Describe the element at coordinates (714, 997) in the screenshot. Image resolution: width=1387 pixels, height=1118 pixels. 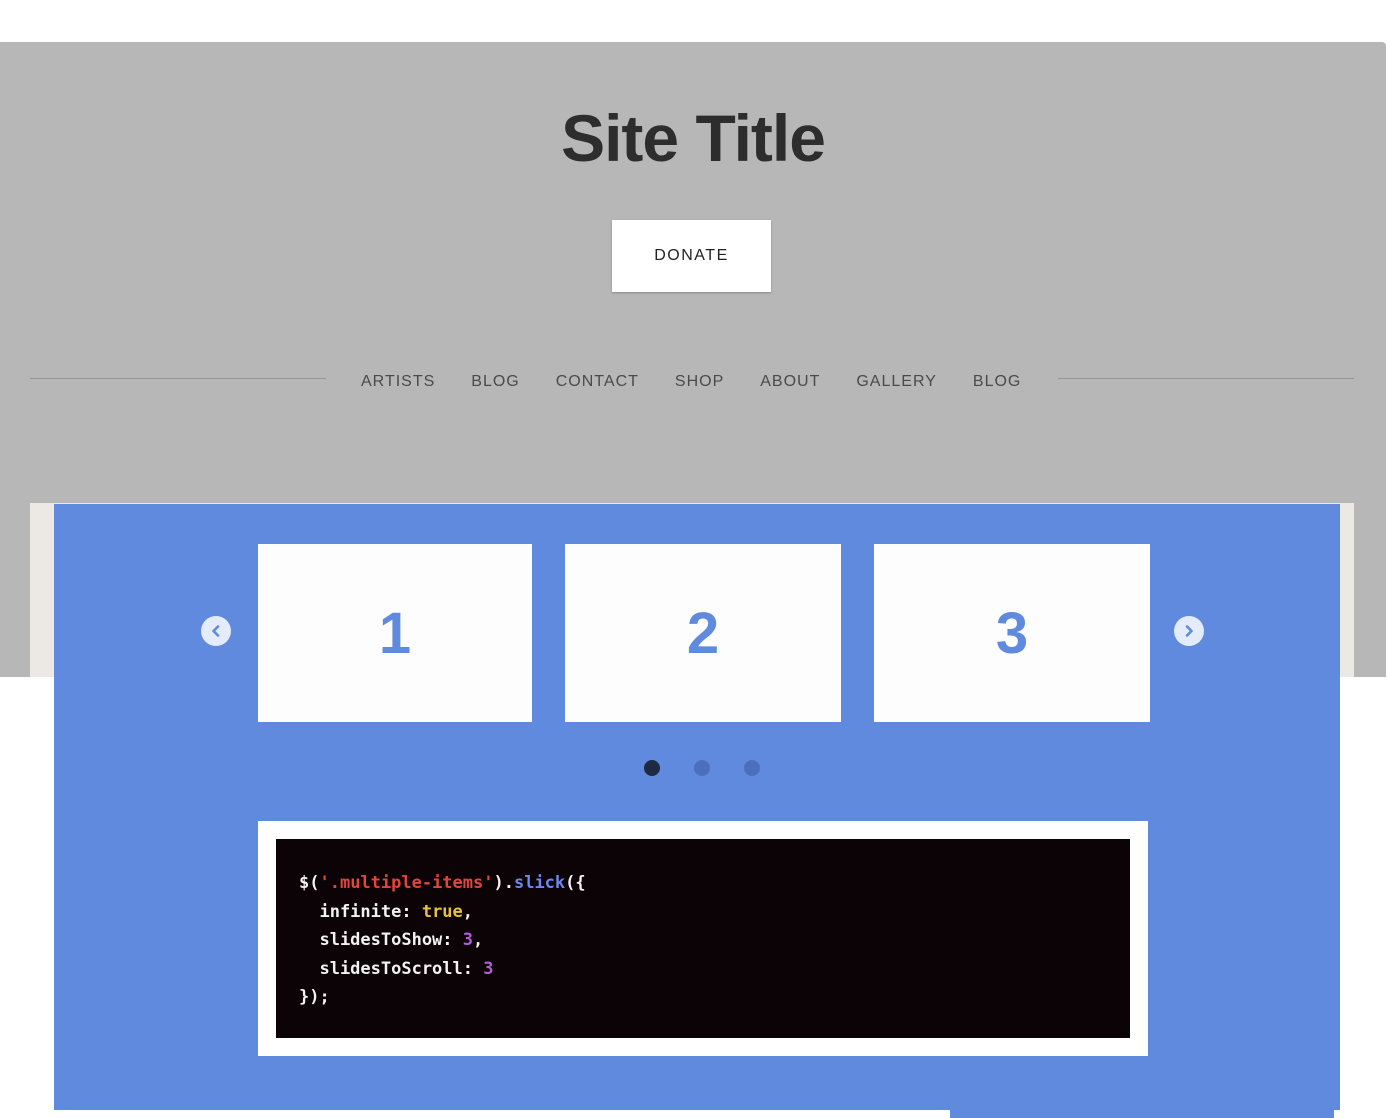
I see `code-line-5: });` at that location.